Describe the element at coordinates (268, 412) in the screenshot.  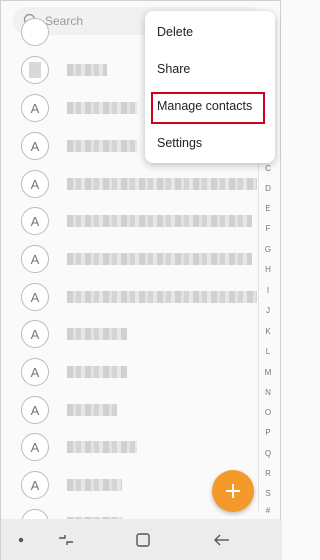
I see `index-letter: O` at that location.